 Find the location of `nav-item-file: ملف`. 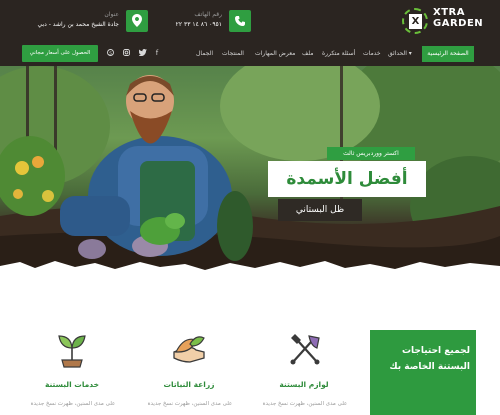

nav-item-file: ملف is located at coordinates (307, 54).